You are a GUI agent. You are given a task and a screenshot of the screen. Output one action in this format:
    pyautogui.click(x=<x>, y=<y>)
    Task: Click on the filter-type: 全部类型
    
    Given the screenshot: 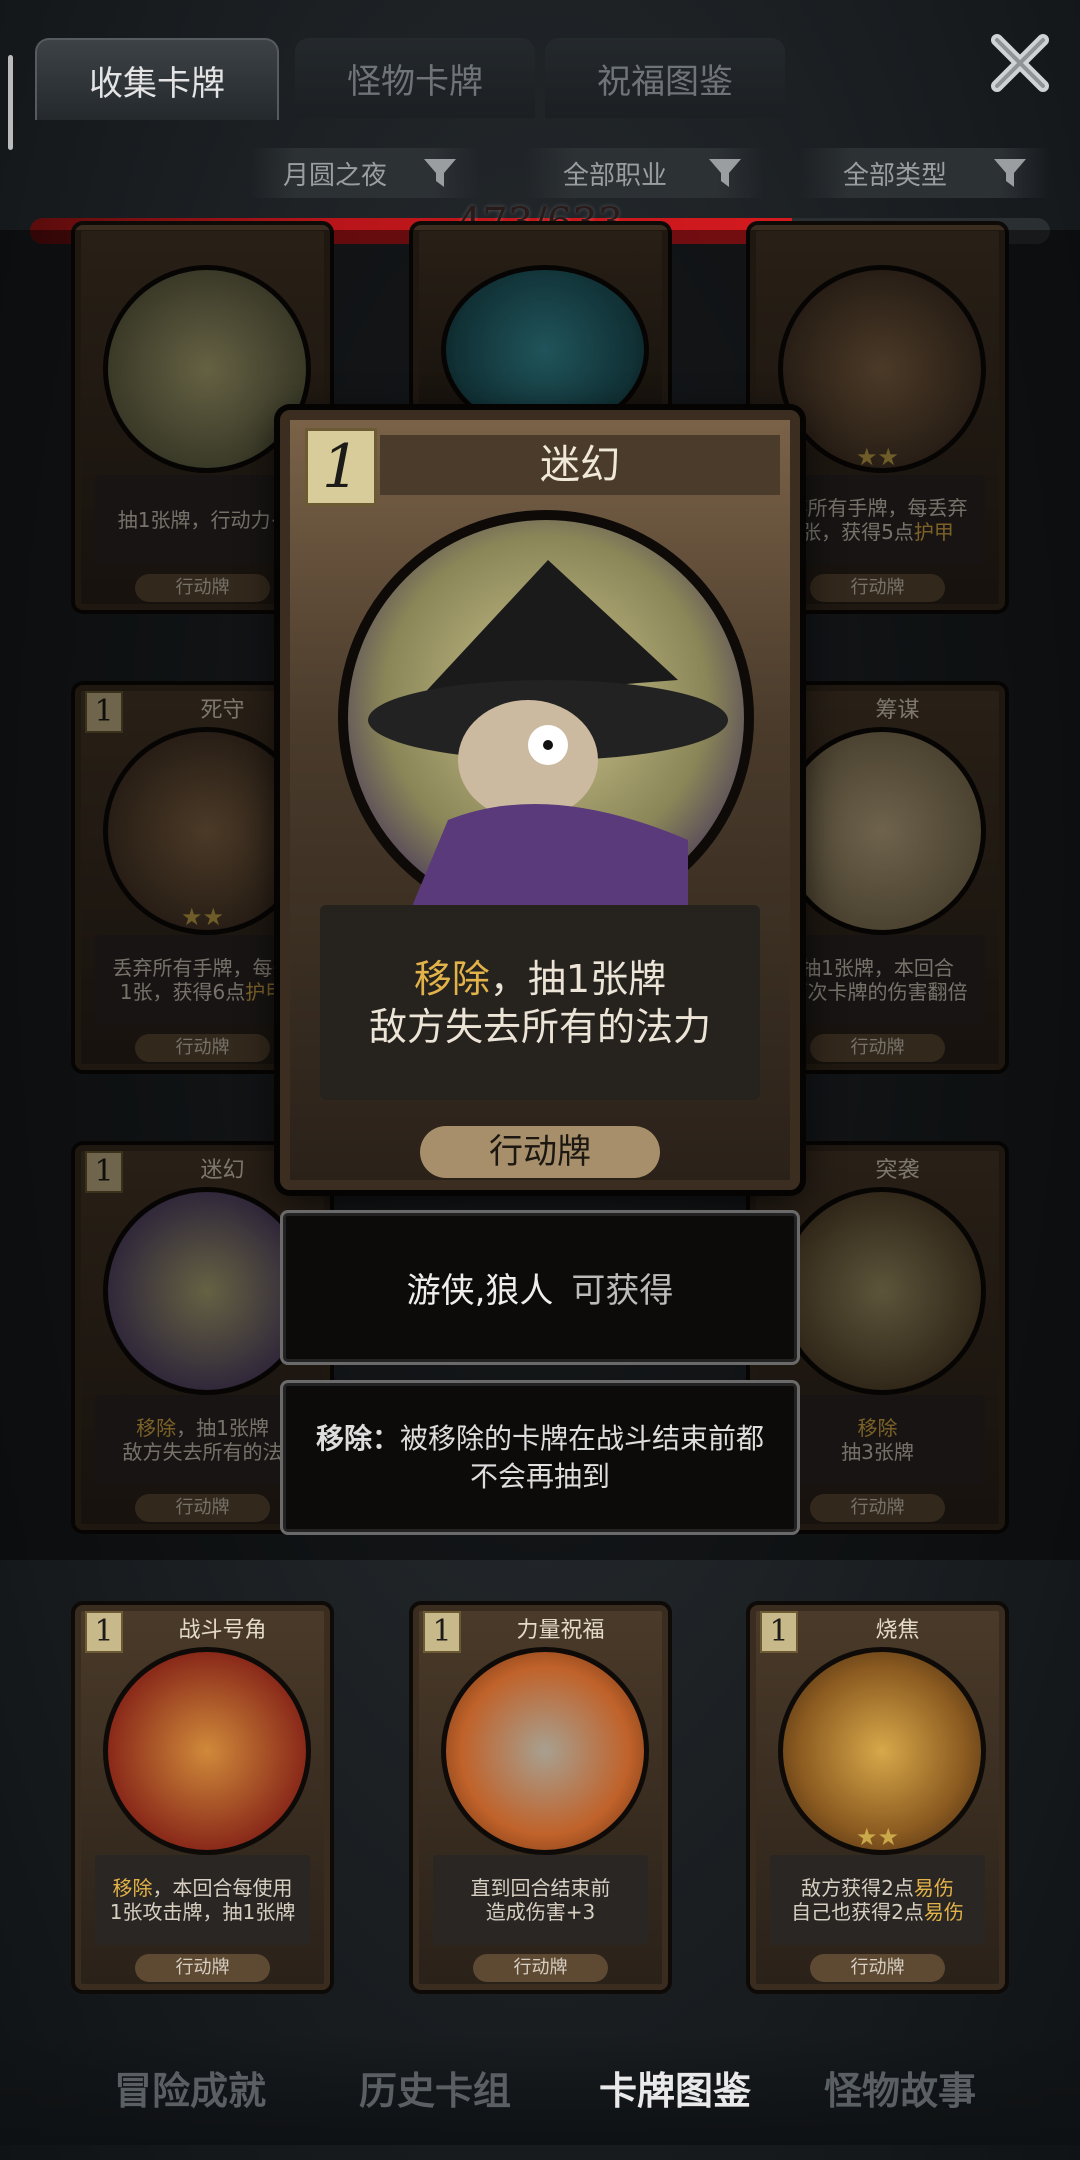 What is the action you would take?
    pyautogui.click(x=925, y=173)
    